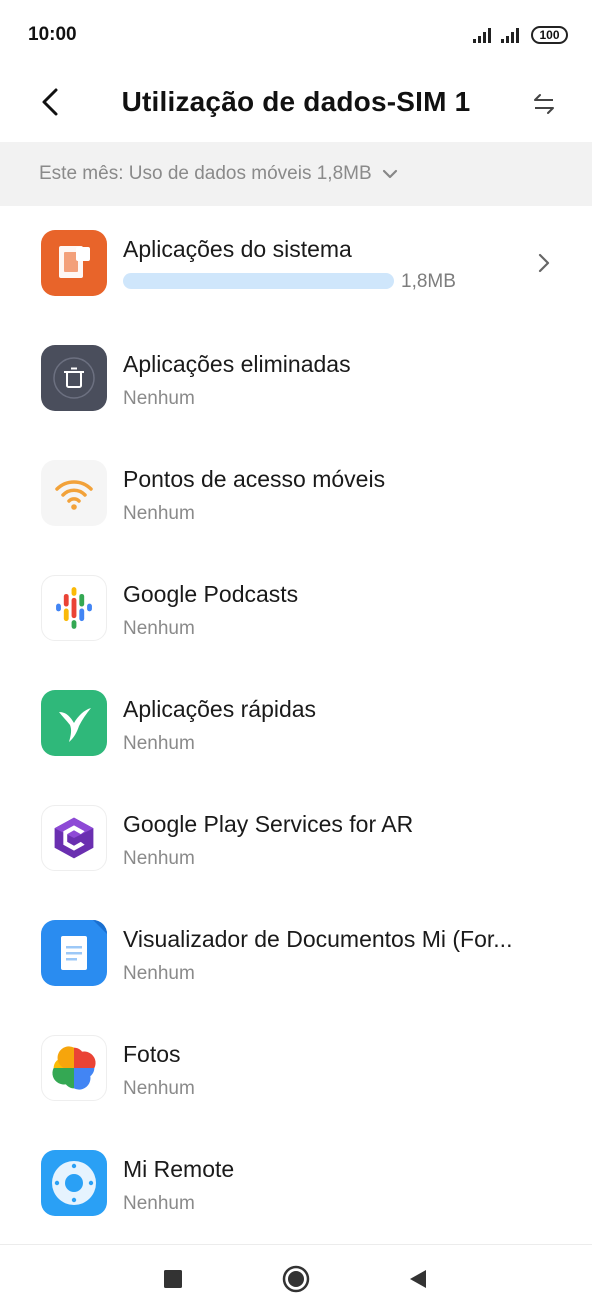 This screenshot has height=1316, width=592. Describe the element at coordinates (74, 263) in the screenshot. I see `system-apps-icon` at that location.